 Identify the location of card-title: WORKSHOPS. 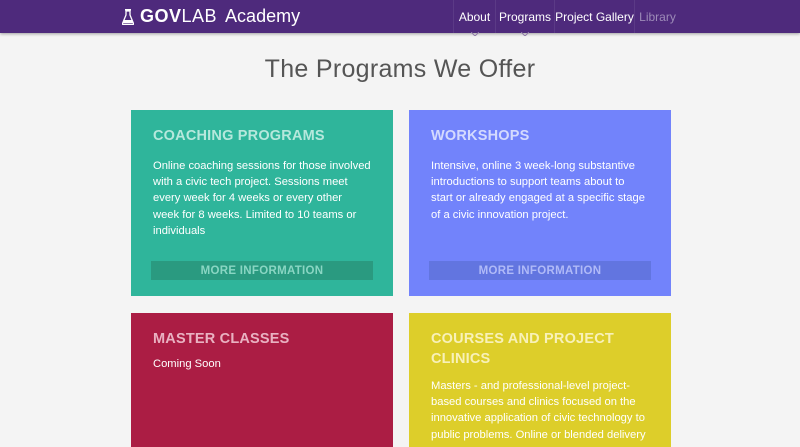
(480, 136).